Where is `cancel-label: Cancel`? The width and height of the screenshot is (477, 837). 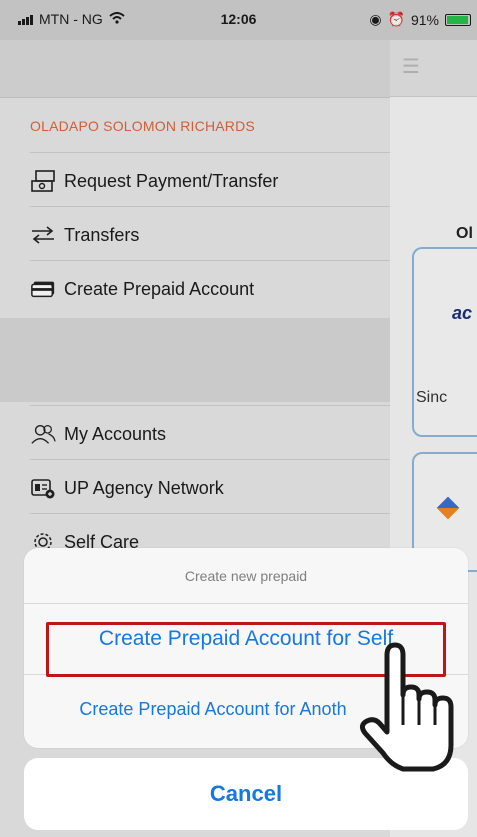 cancel-label: Cancel is located at coordinates (246, 793).